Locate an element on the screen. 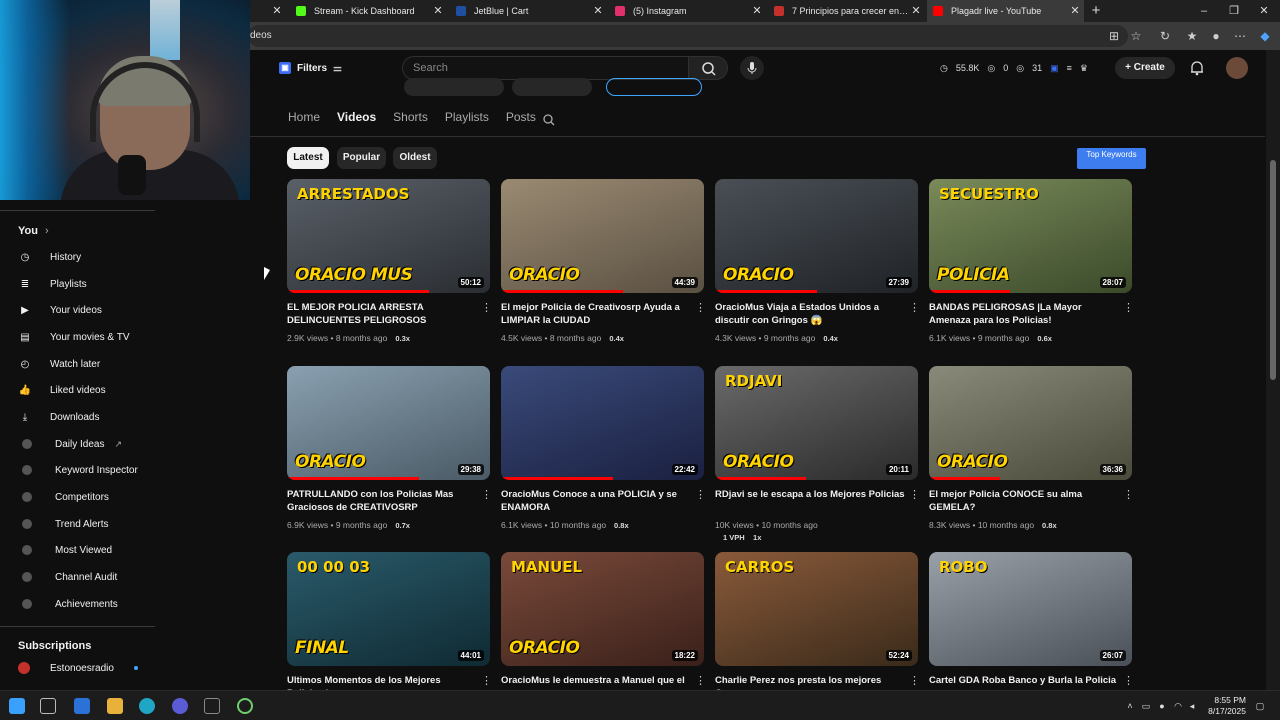  video-thumbnail: SECUESTRO POLICIA 28:07 is located at coordinates (1030, 236).